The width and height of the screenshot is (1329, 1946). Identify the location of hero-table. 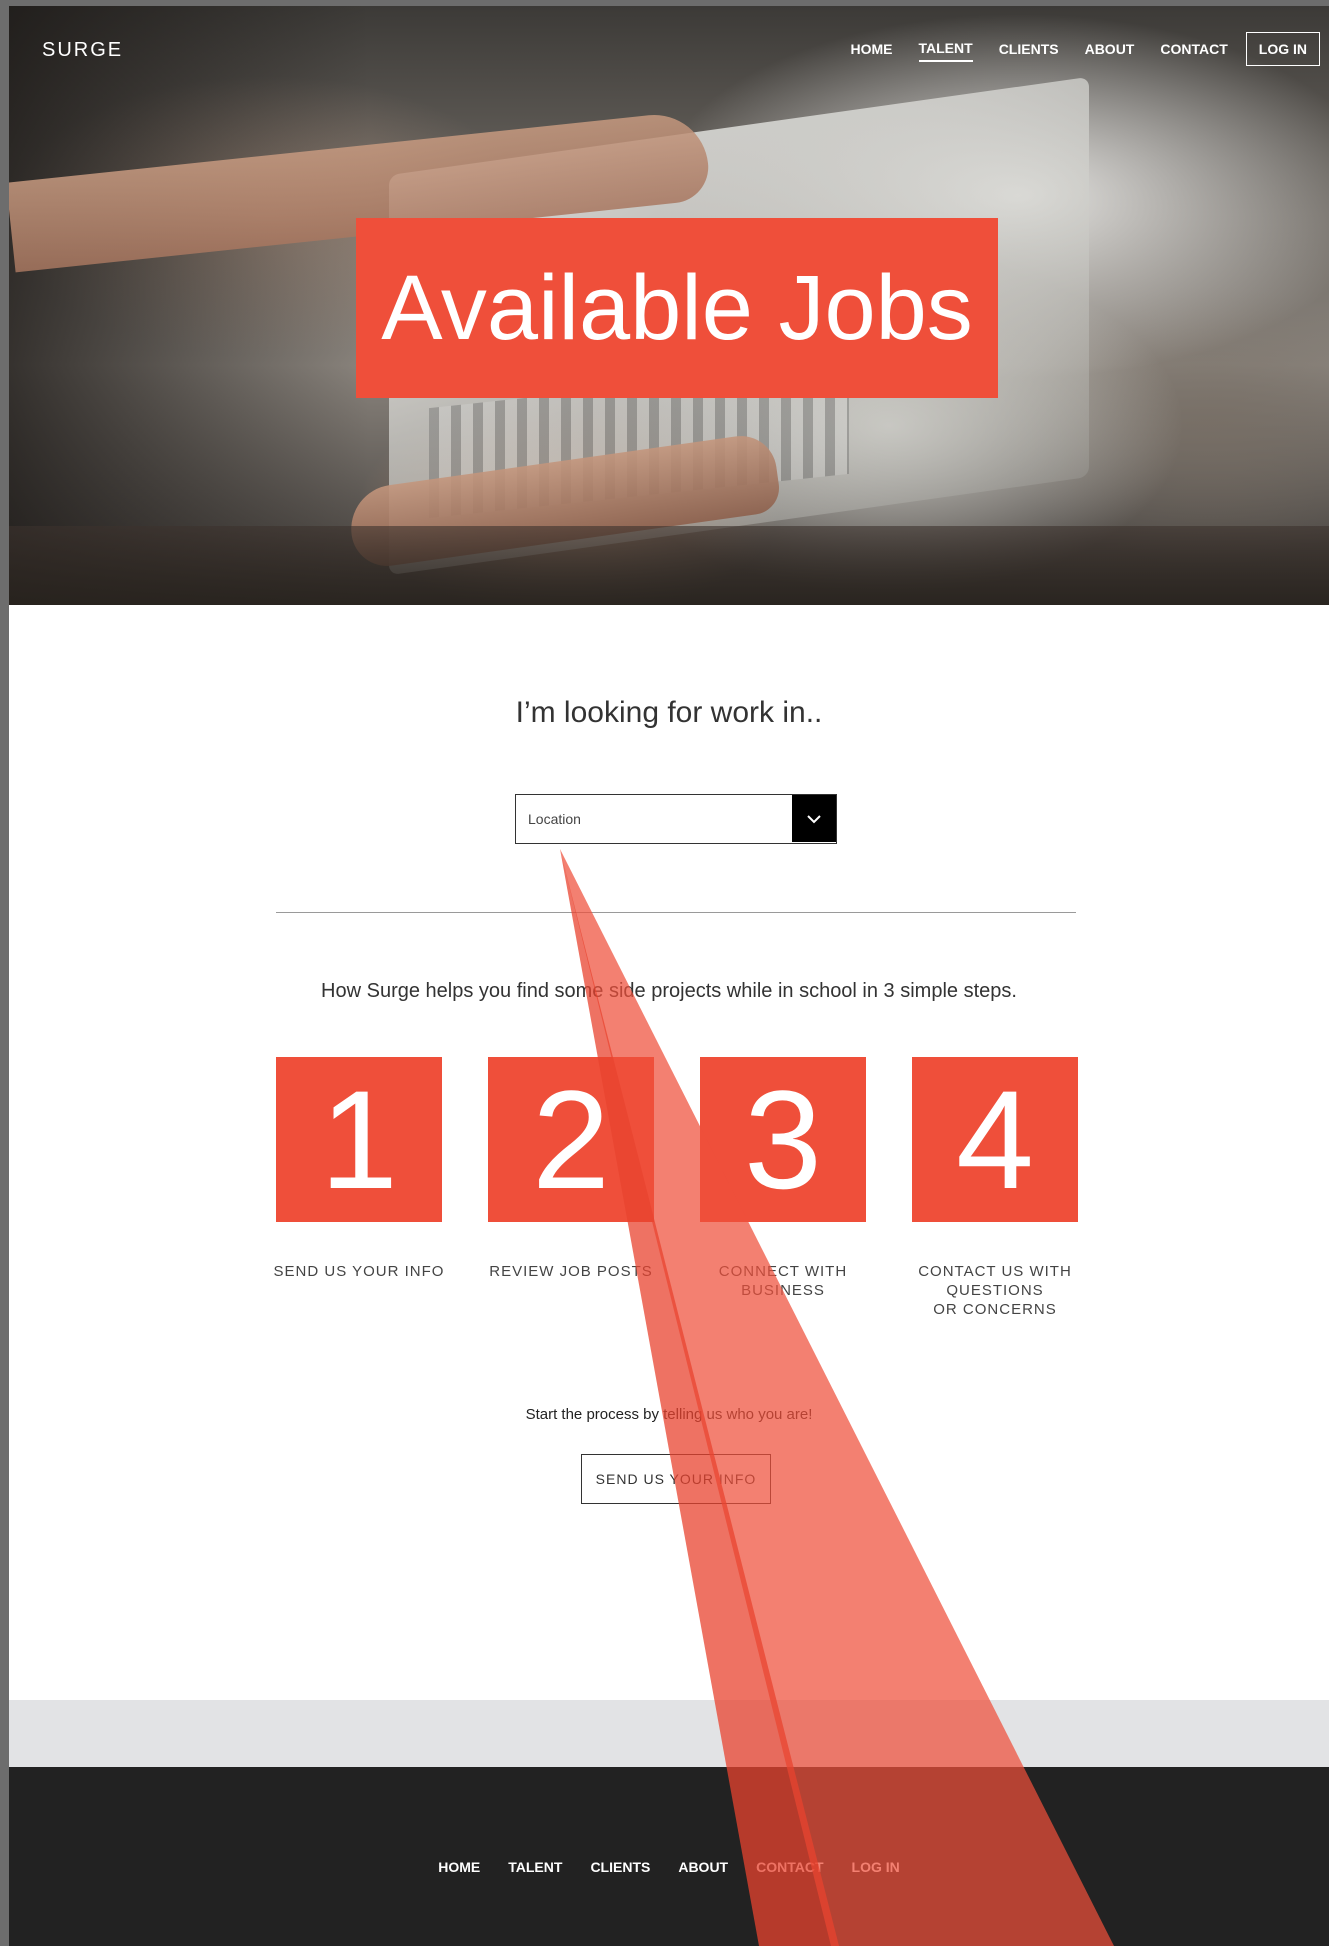
(669, 565).